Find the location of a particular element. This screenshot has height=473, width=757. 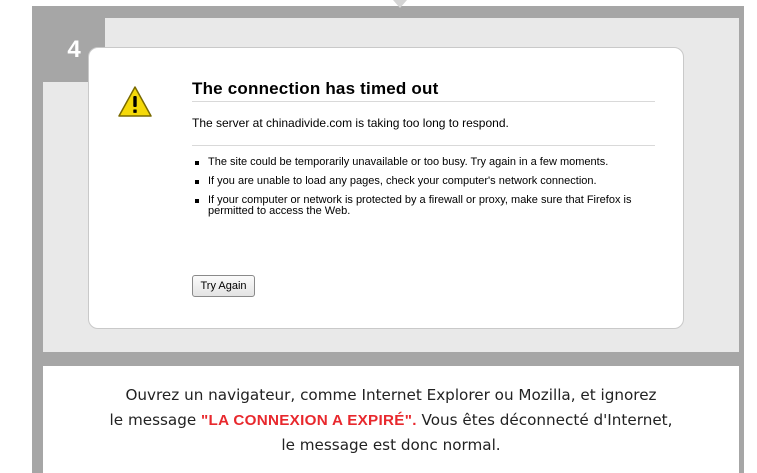

title-divider is located at coordinates (423, 101).